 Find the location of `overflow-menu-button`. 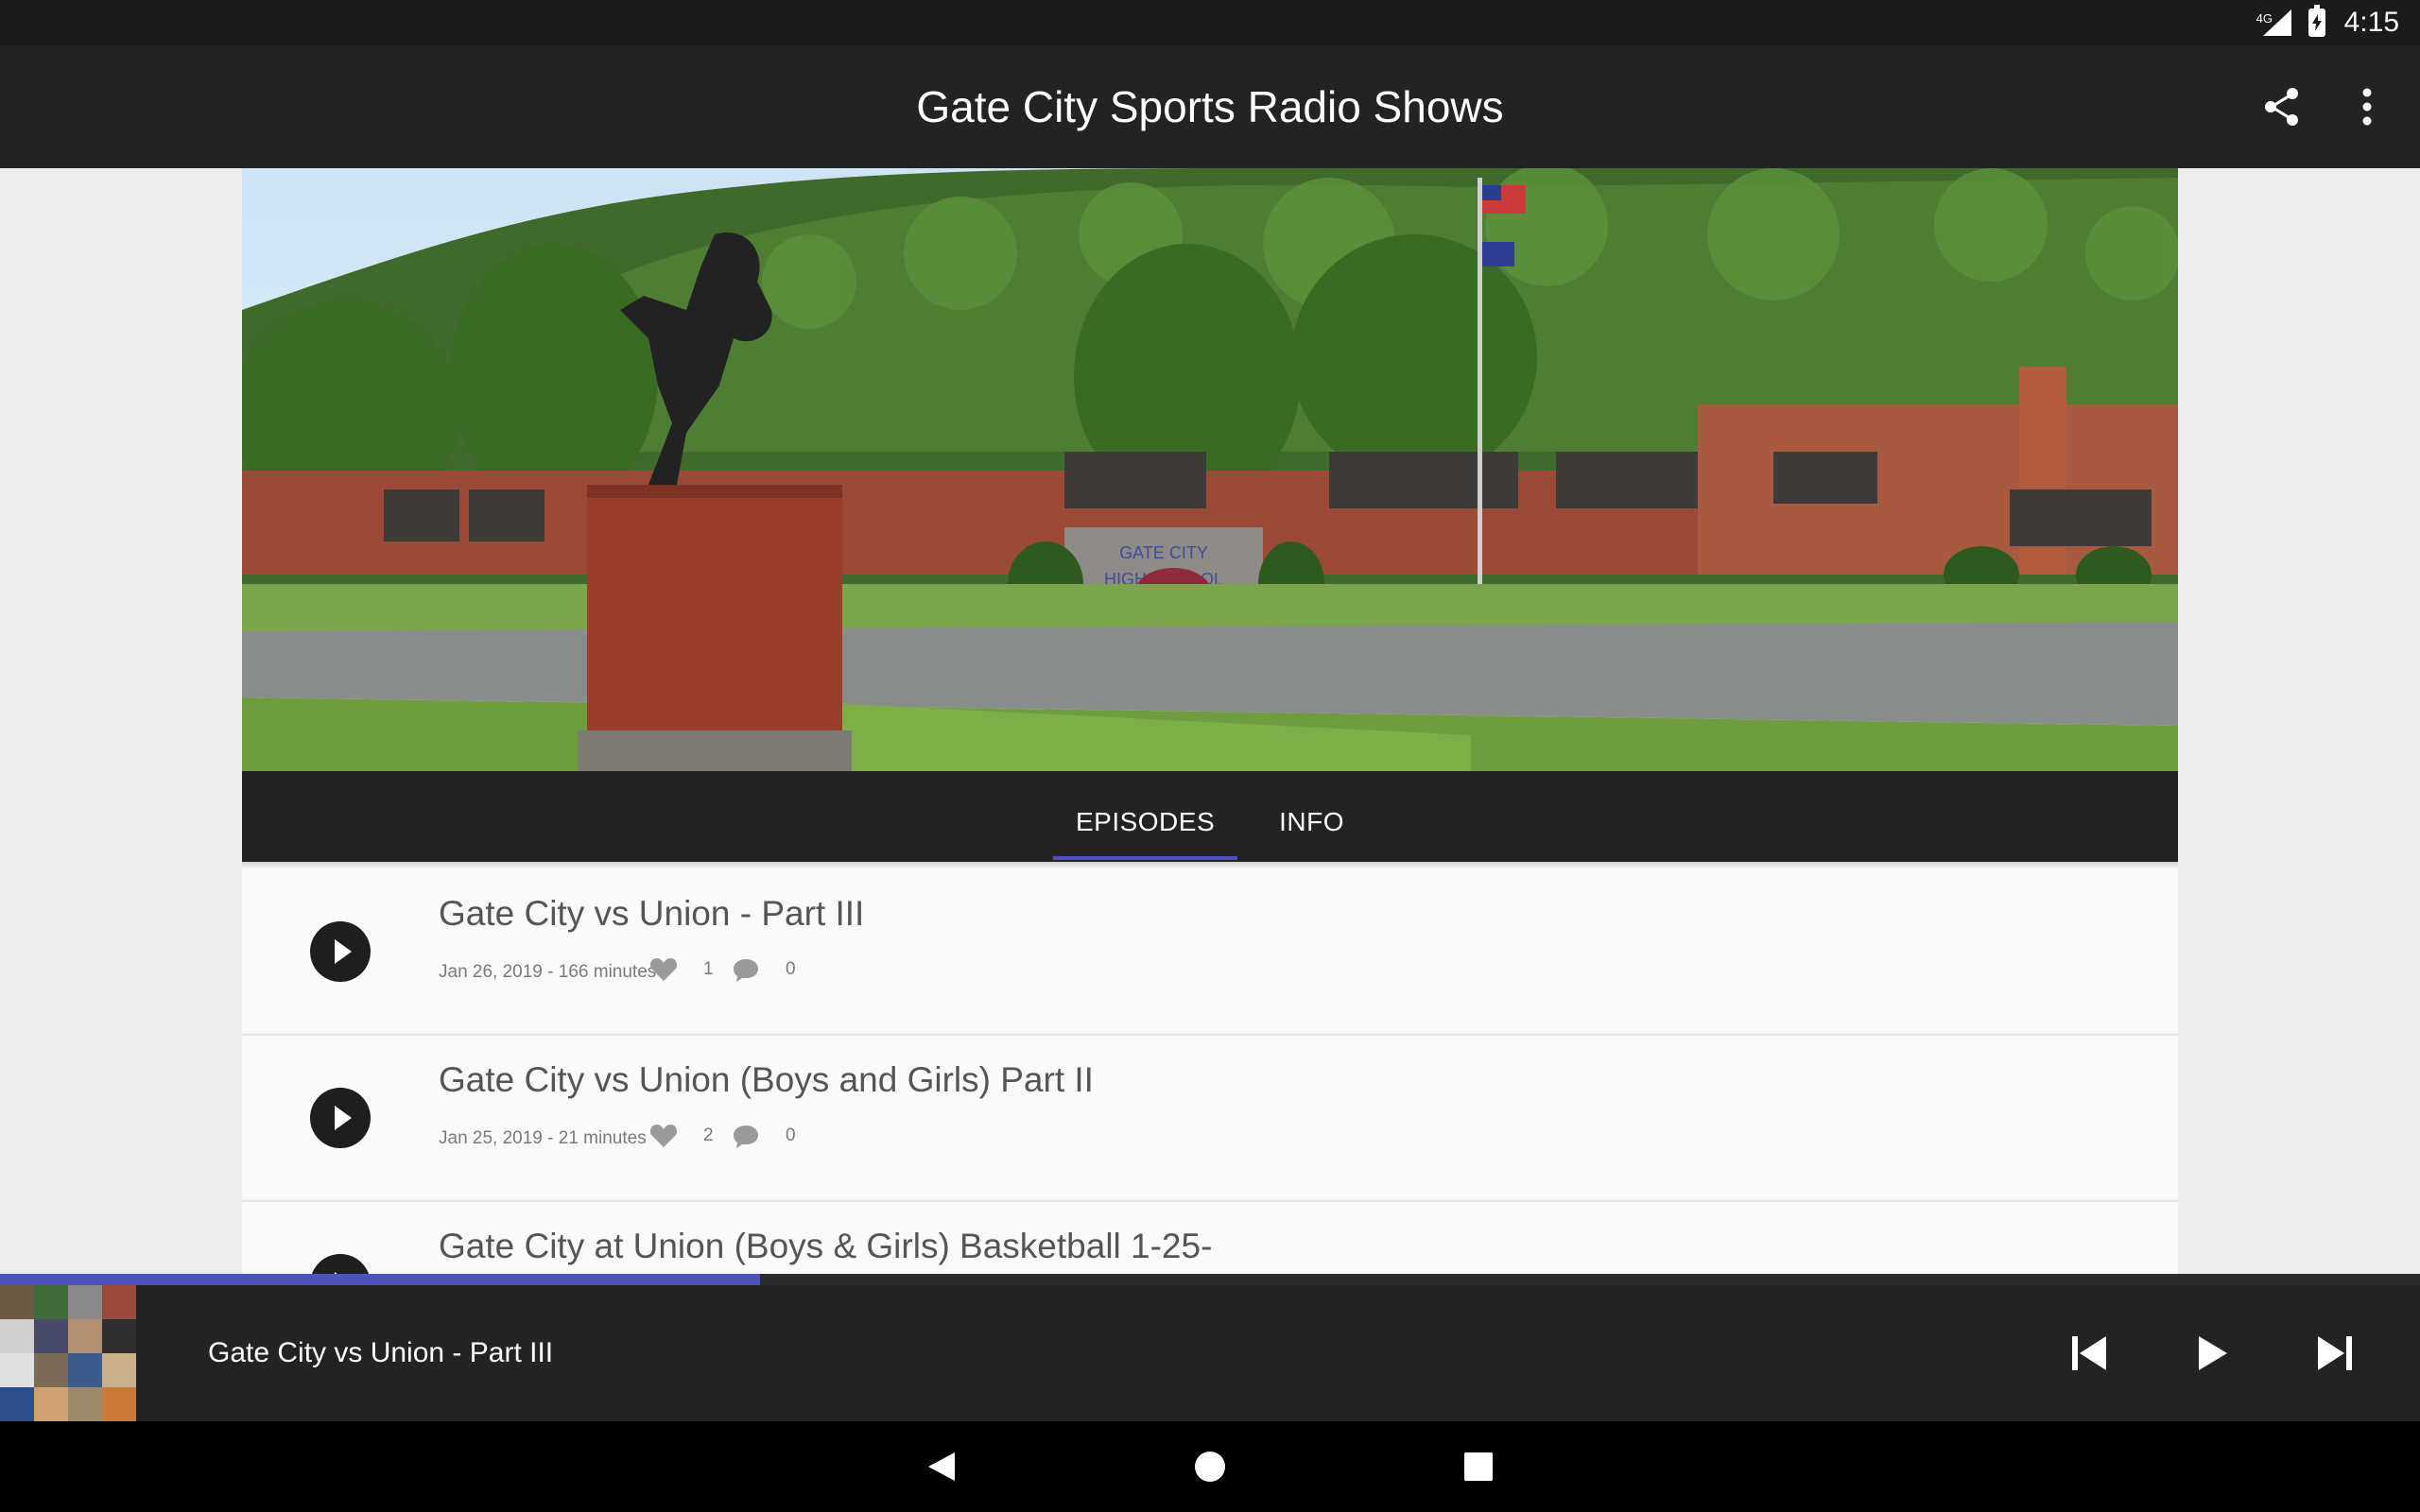

overflow-menu-button is located at coordinates (2367, 106).